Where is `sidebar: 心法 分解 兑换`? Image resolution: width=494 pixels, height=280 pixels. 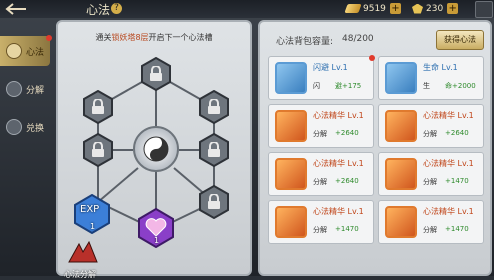
sidebar: 心法 分解 兑换 is located at coordinates (26, 92).